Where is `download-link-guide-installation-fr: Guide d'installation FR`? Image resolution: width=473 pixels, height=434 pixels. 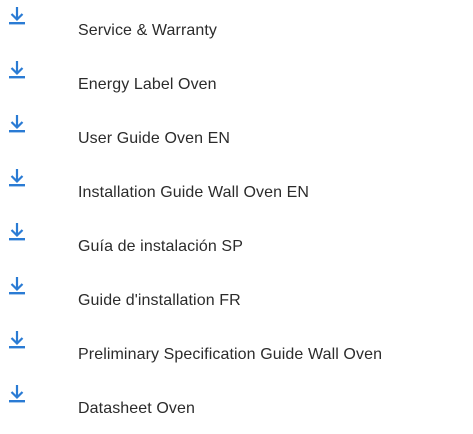
download-link-guide-installation-fr: Guide d'installation FR is located at coordinates (236, 297).